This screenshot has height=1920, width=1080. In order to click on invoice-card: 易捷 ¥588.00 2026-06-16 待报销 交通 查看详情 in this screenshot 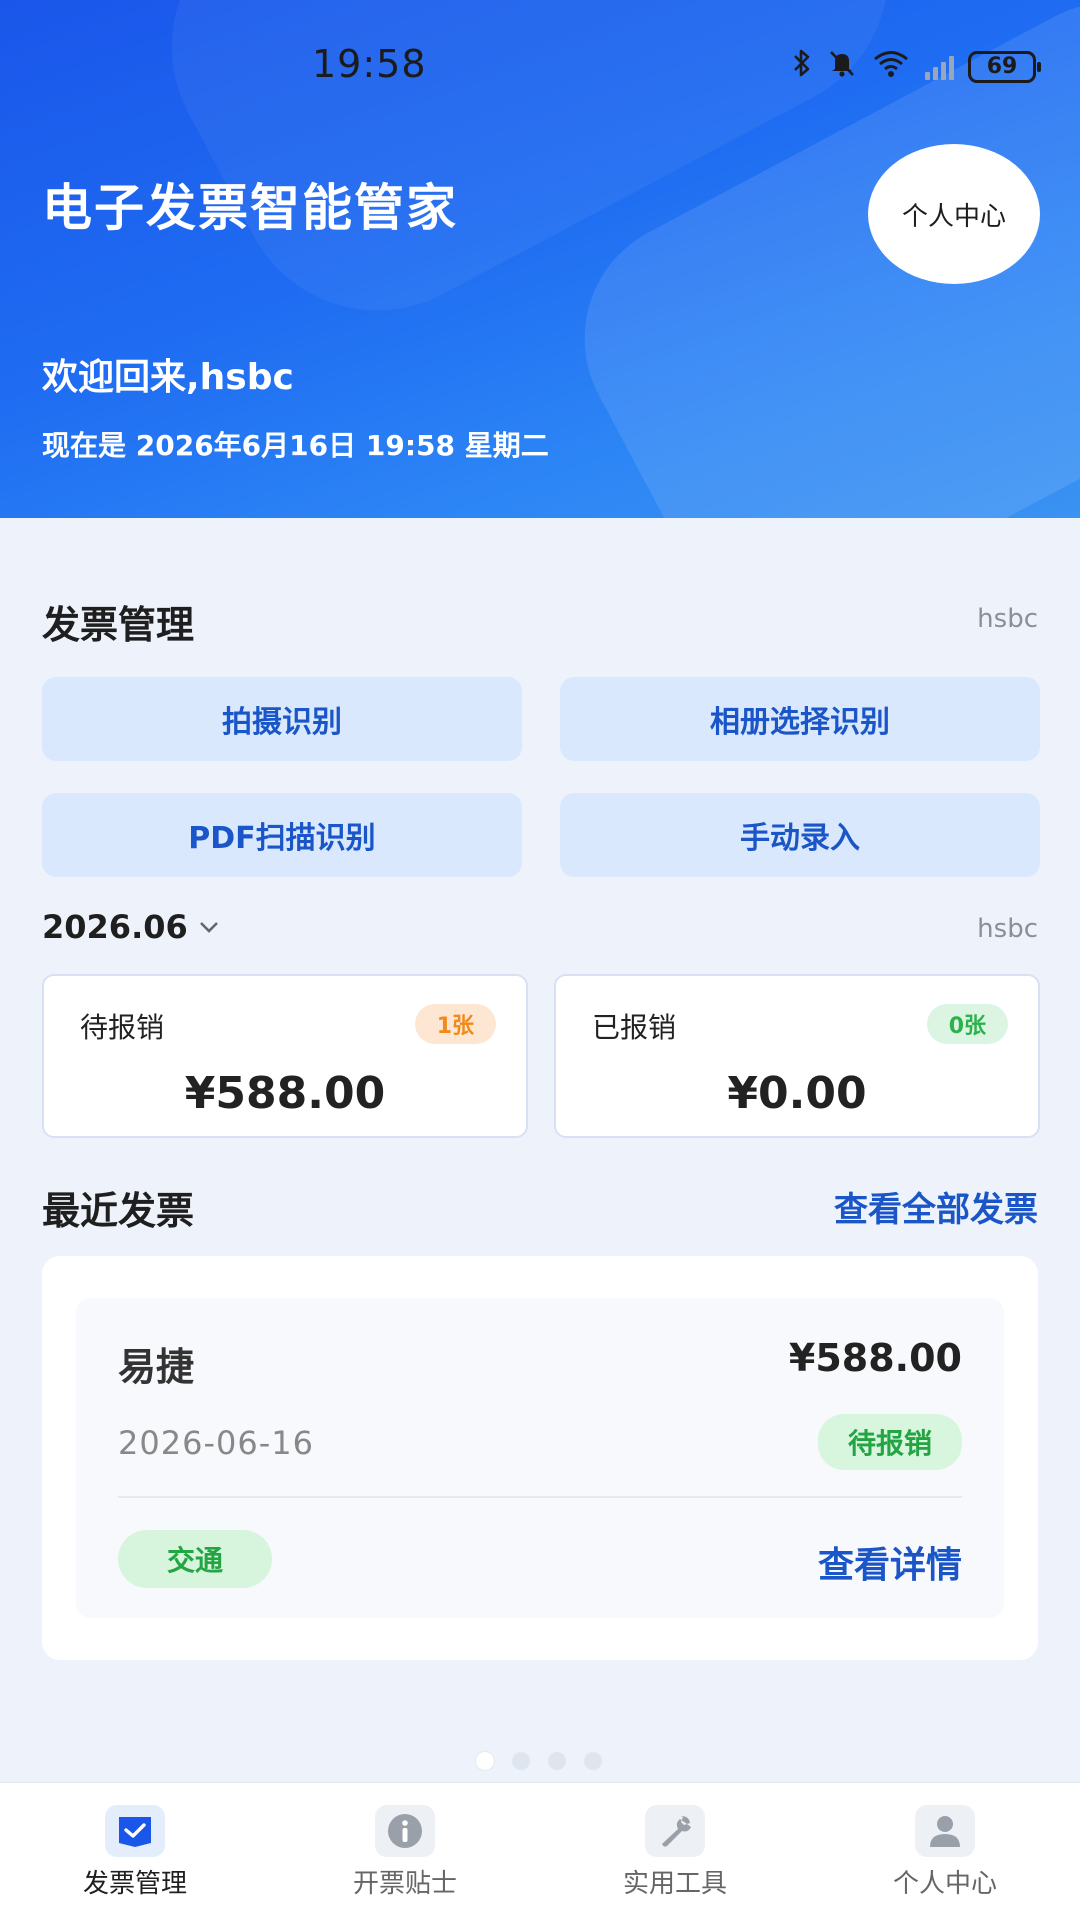, I will do `click(540, 1458)`.